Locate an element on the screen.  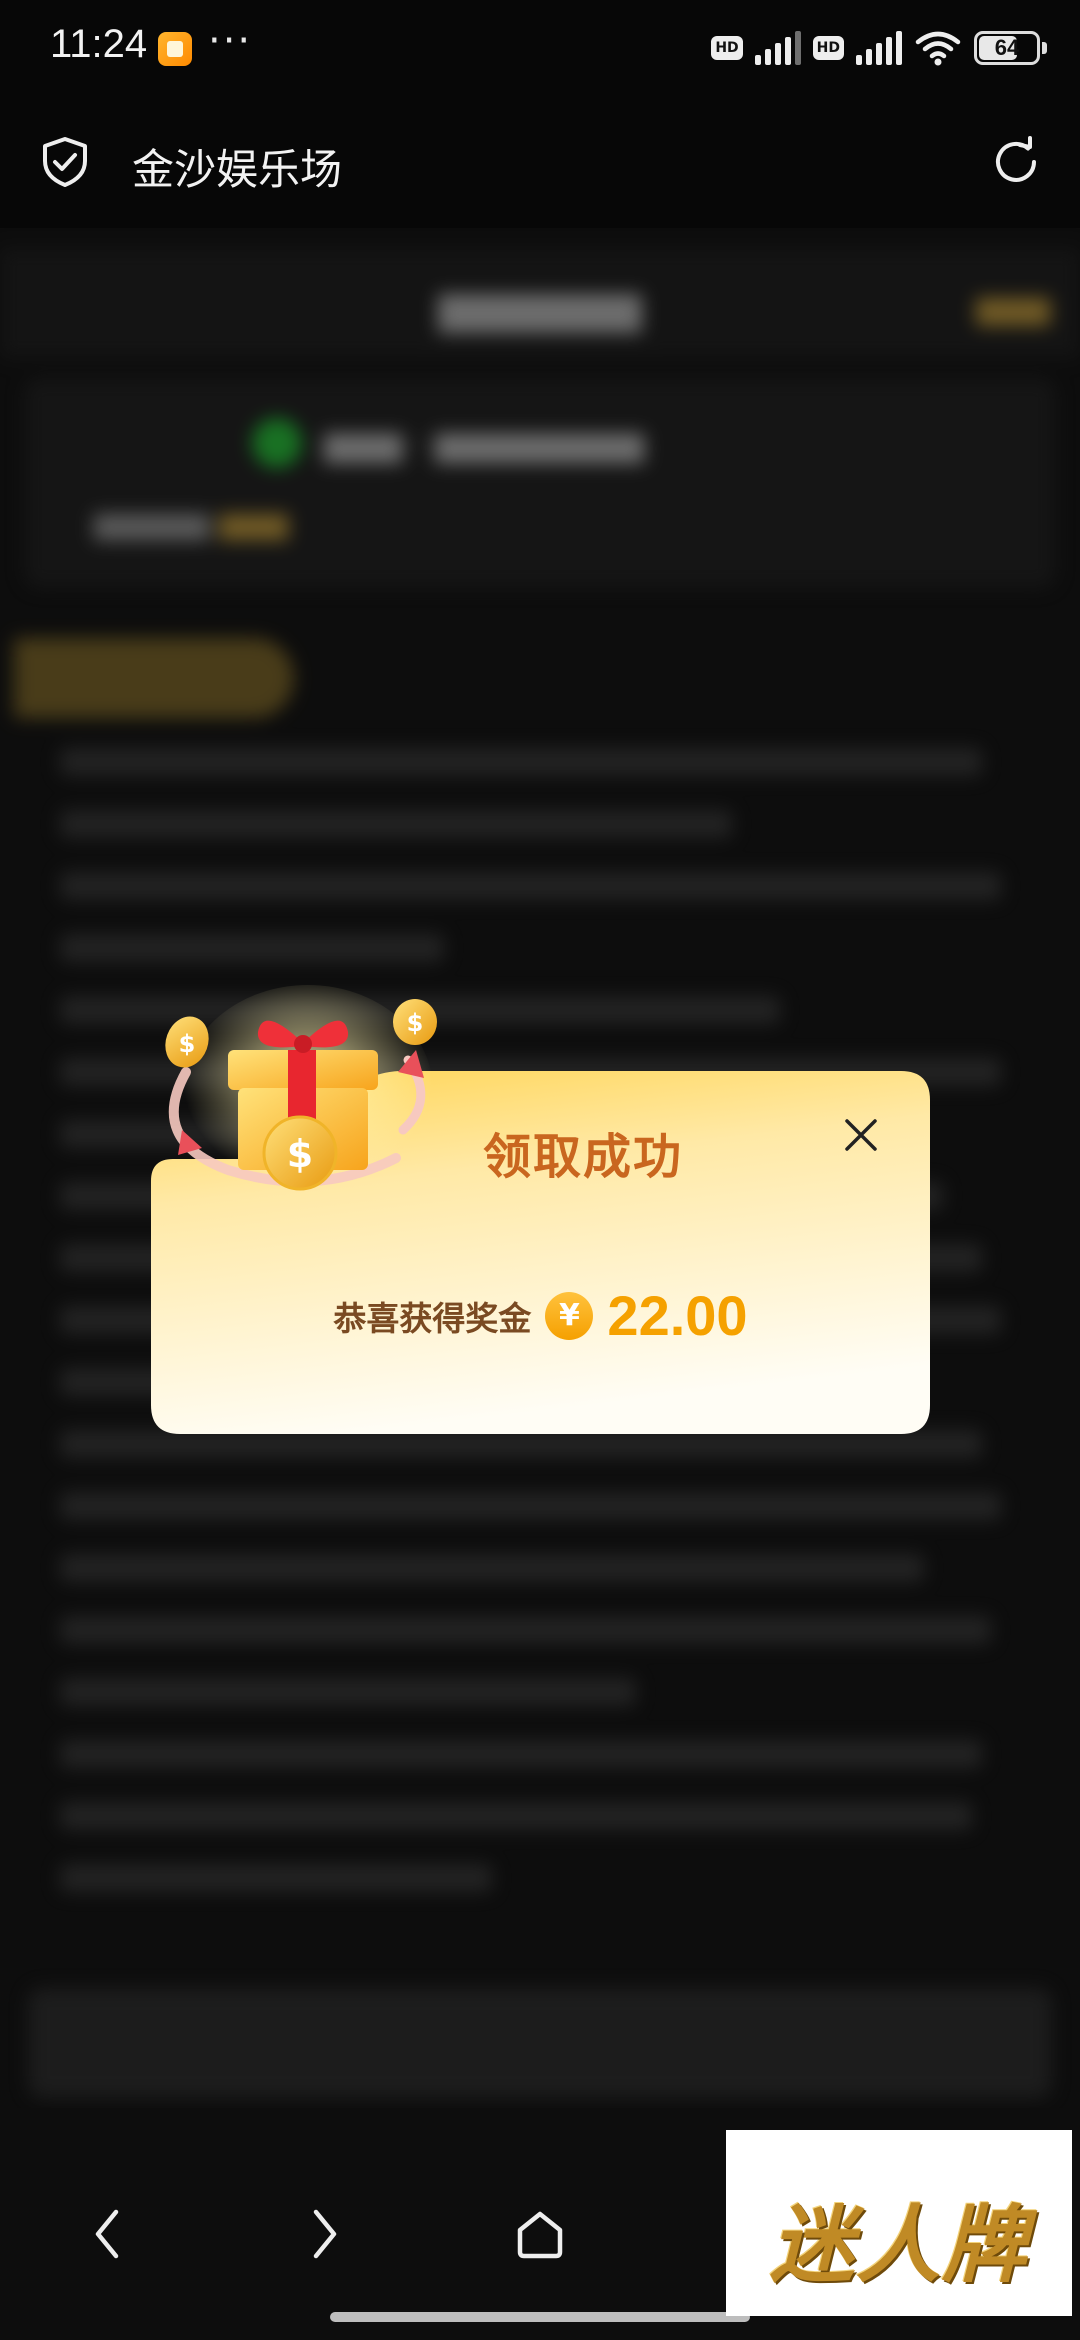
background-card: ▆▆▆ · ▆▆▆▆▆▆▆▆ ▆▆▆▆▆ ▆▆▆ is located at coordinates (540, 483).